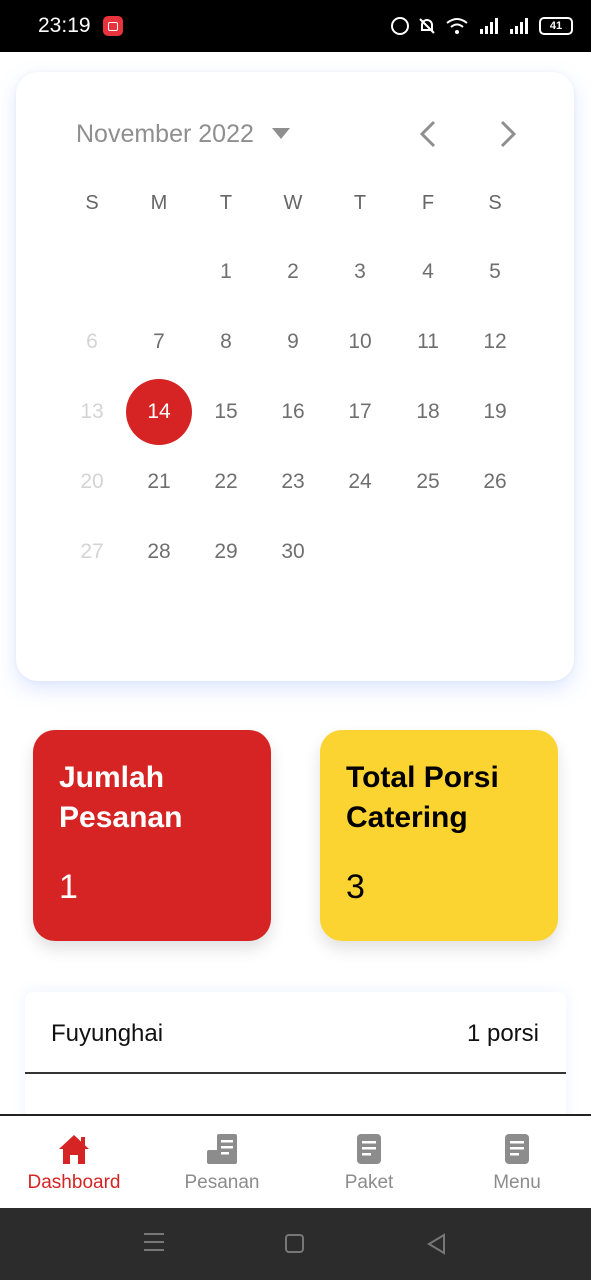  Describe the element at coordinates (556, 26) in the screenshot. I see `battery-icon: 41` at that location.